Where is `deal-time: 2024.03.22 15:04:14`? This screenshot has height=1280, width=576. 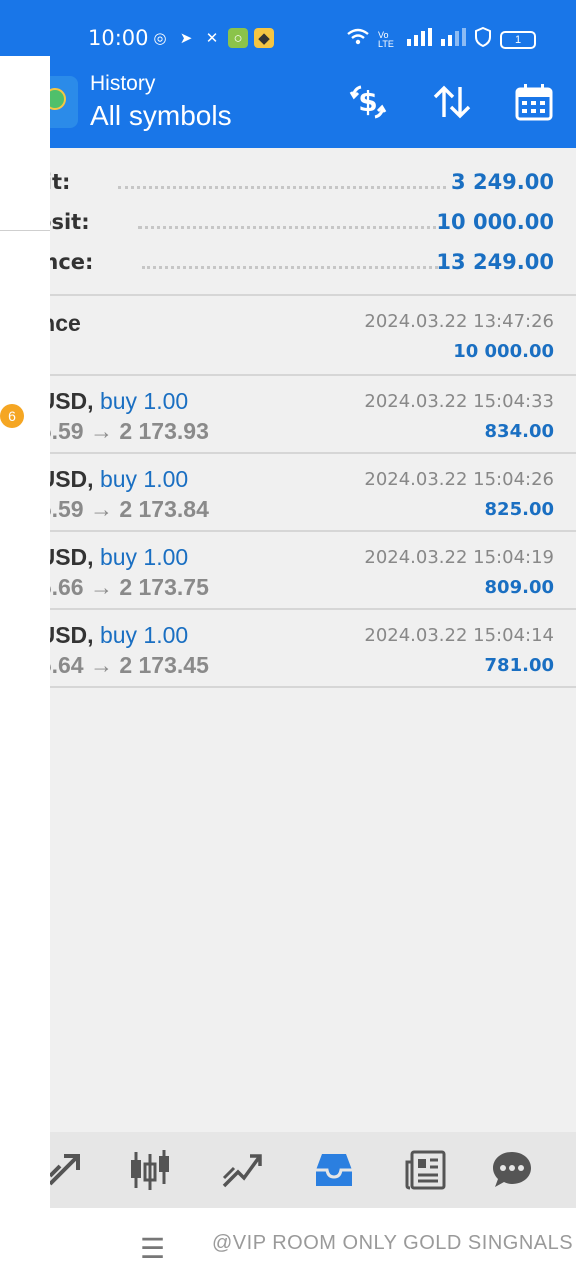
deal-time: 2024.03.22 15:04:14 is located at coordinates (459, 635).